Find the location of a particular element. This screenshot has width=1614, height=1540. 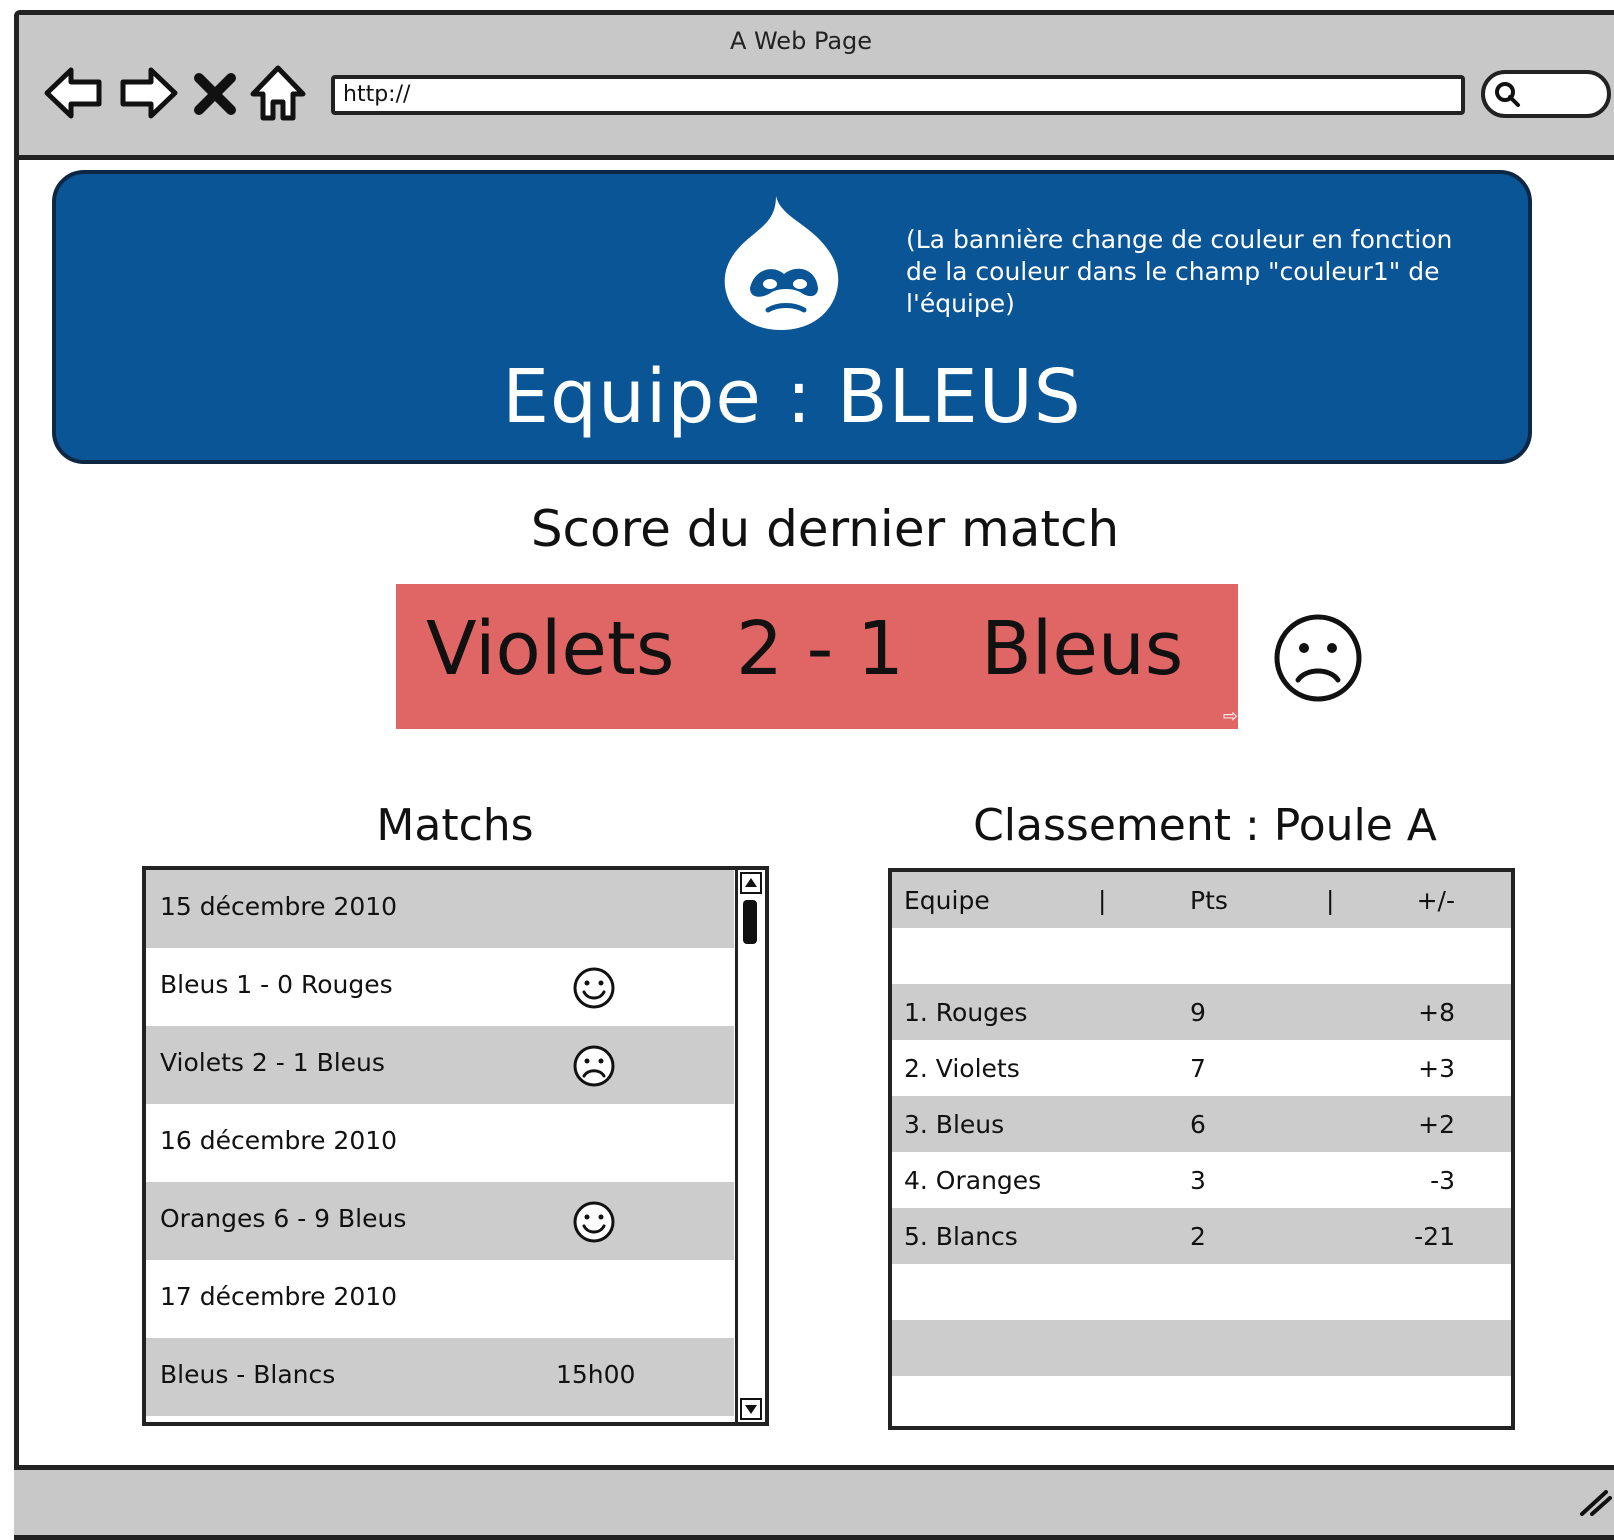

team-name: 1. Rouges is located at coordinates (966, 1012).